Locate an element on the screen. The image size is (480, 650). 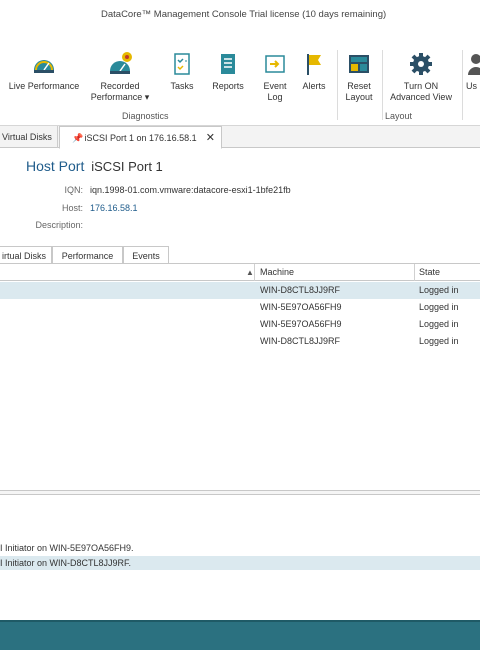
pin-icon: 📌 is located at coordinates (77, 138).